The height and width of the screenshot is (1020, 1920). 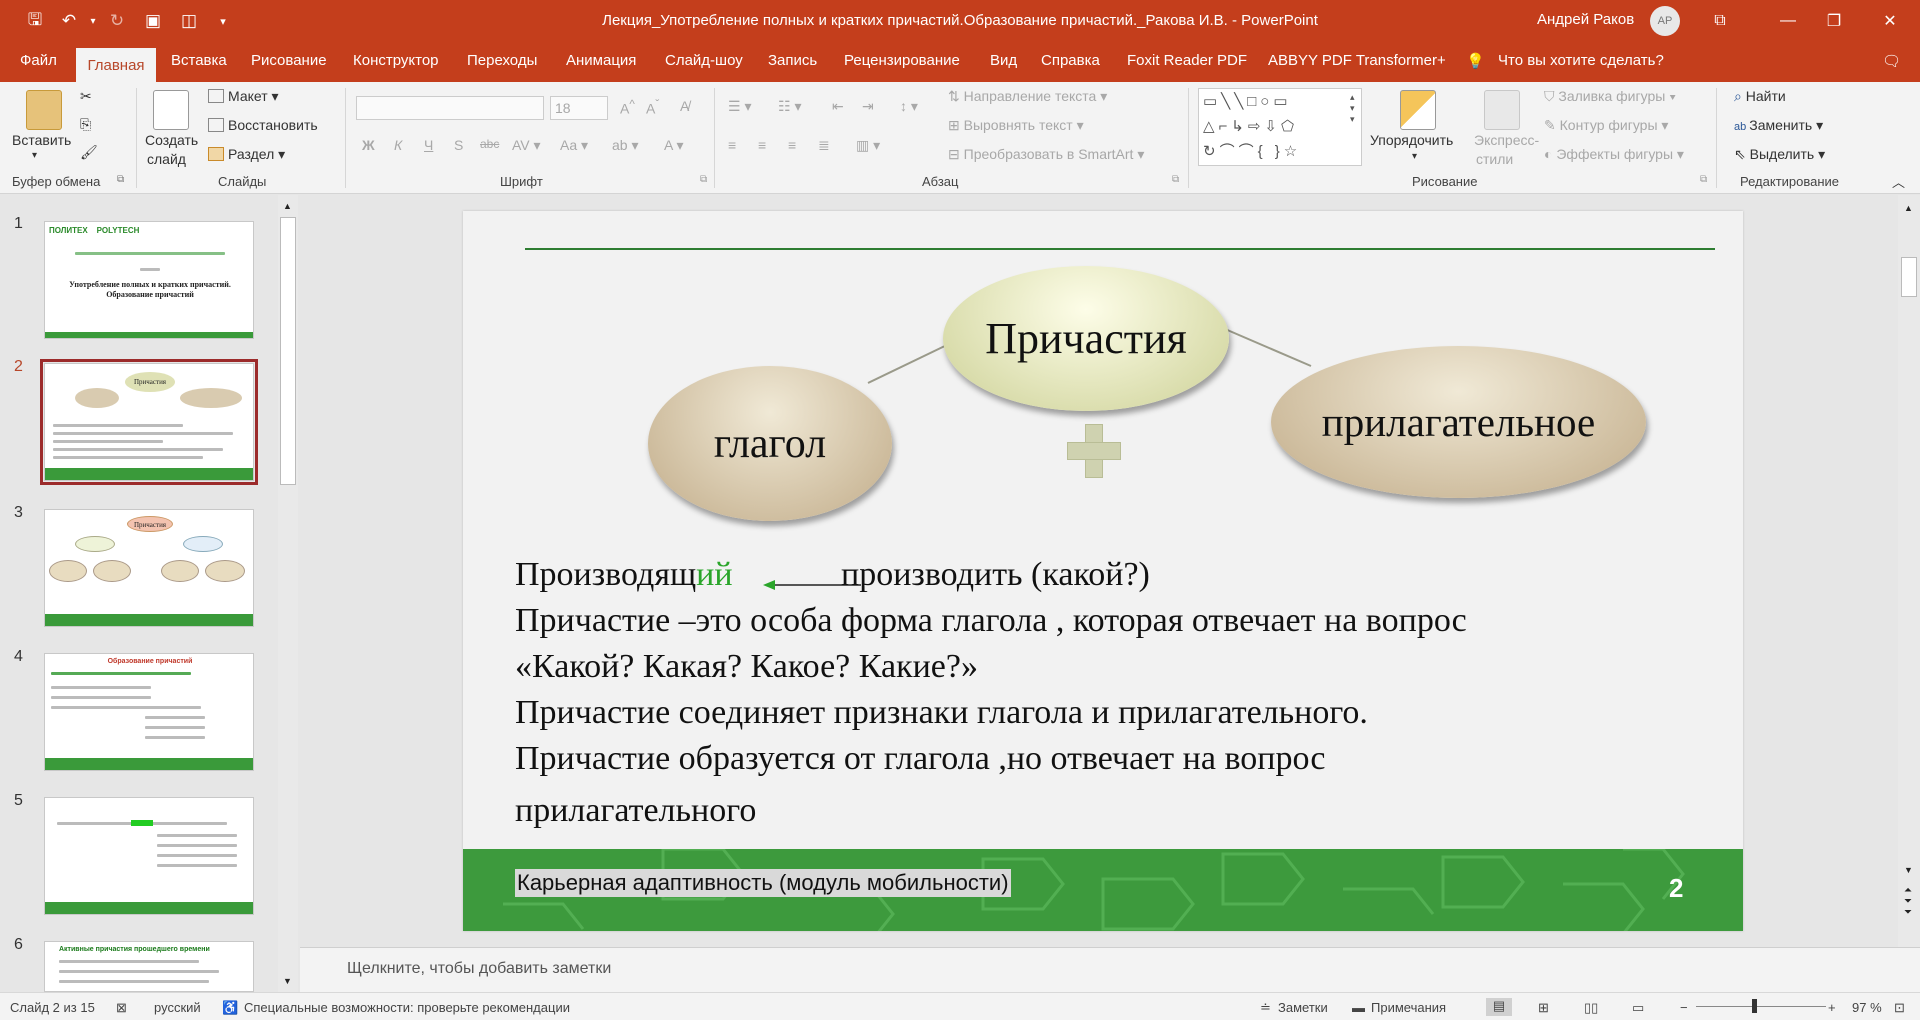 What do you see at coordinates (263, 125) in the screenshot?
I see `reset-button: Восстановить` at bounding box center [263, 125].